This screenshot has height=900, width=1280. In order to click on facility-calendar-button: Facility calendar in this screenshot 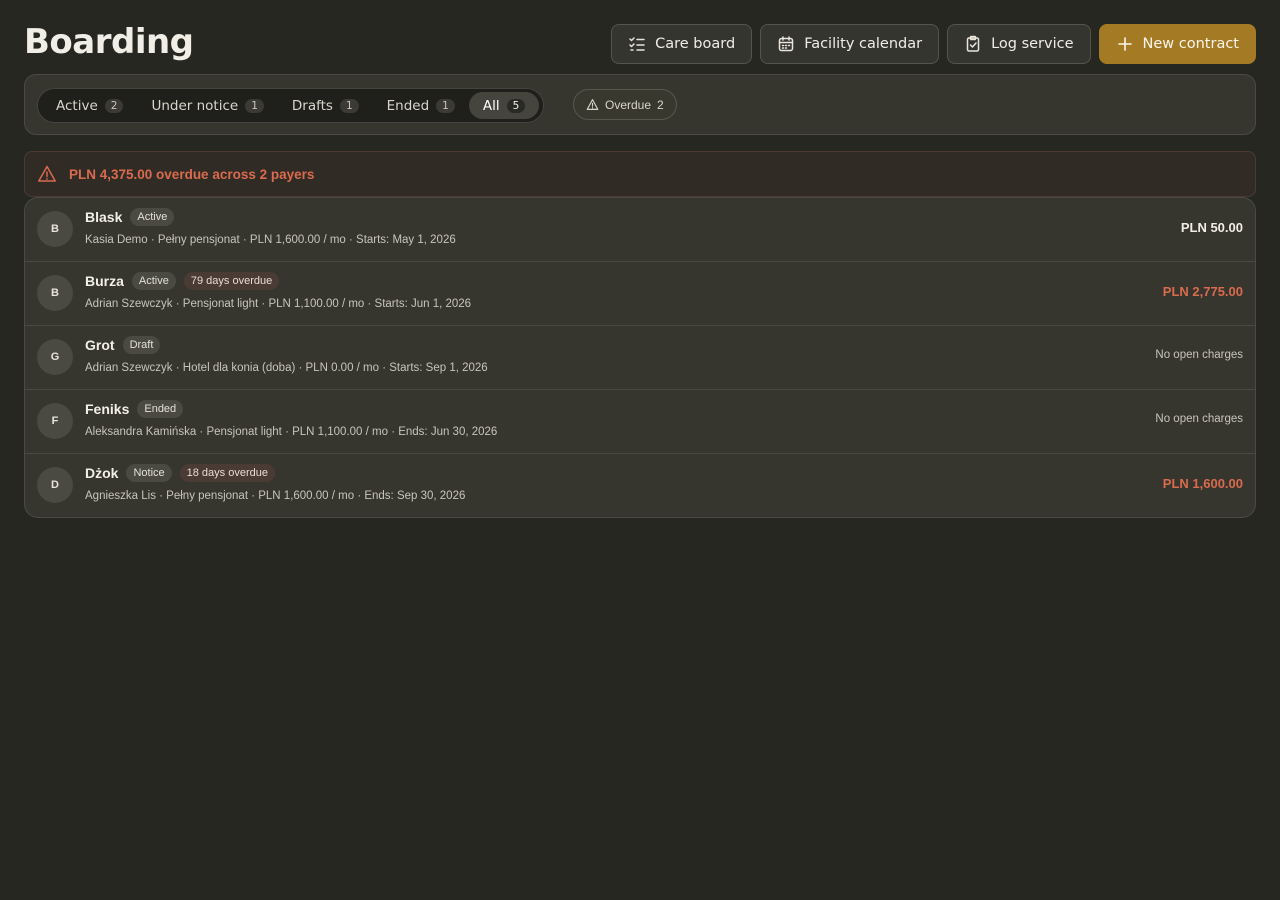, I will do `click(850, 44)`.